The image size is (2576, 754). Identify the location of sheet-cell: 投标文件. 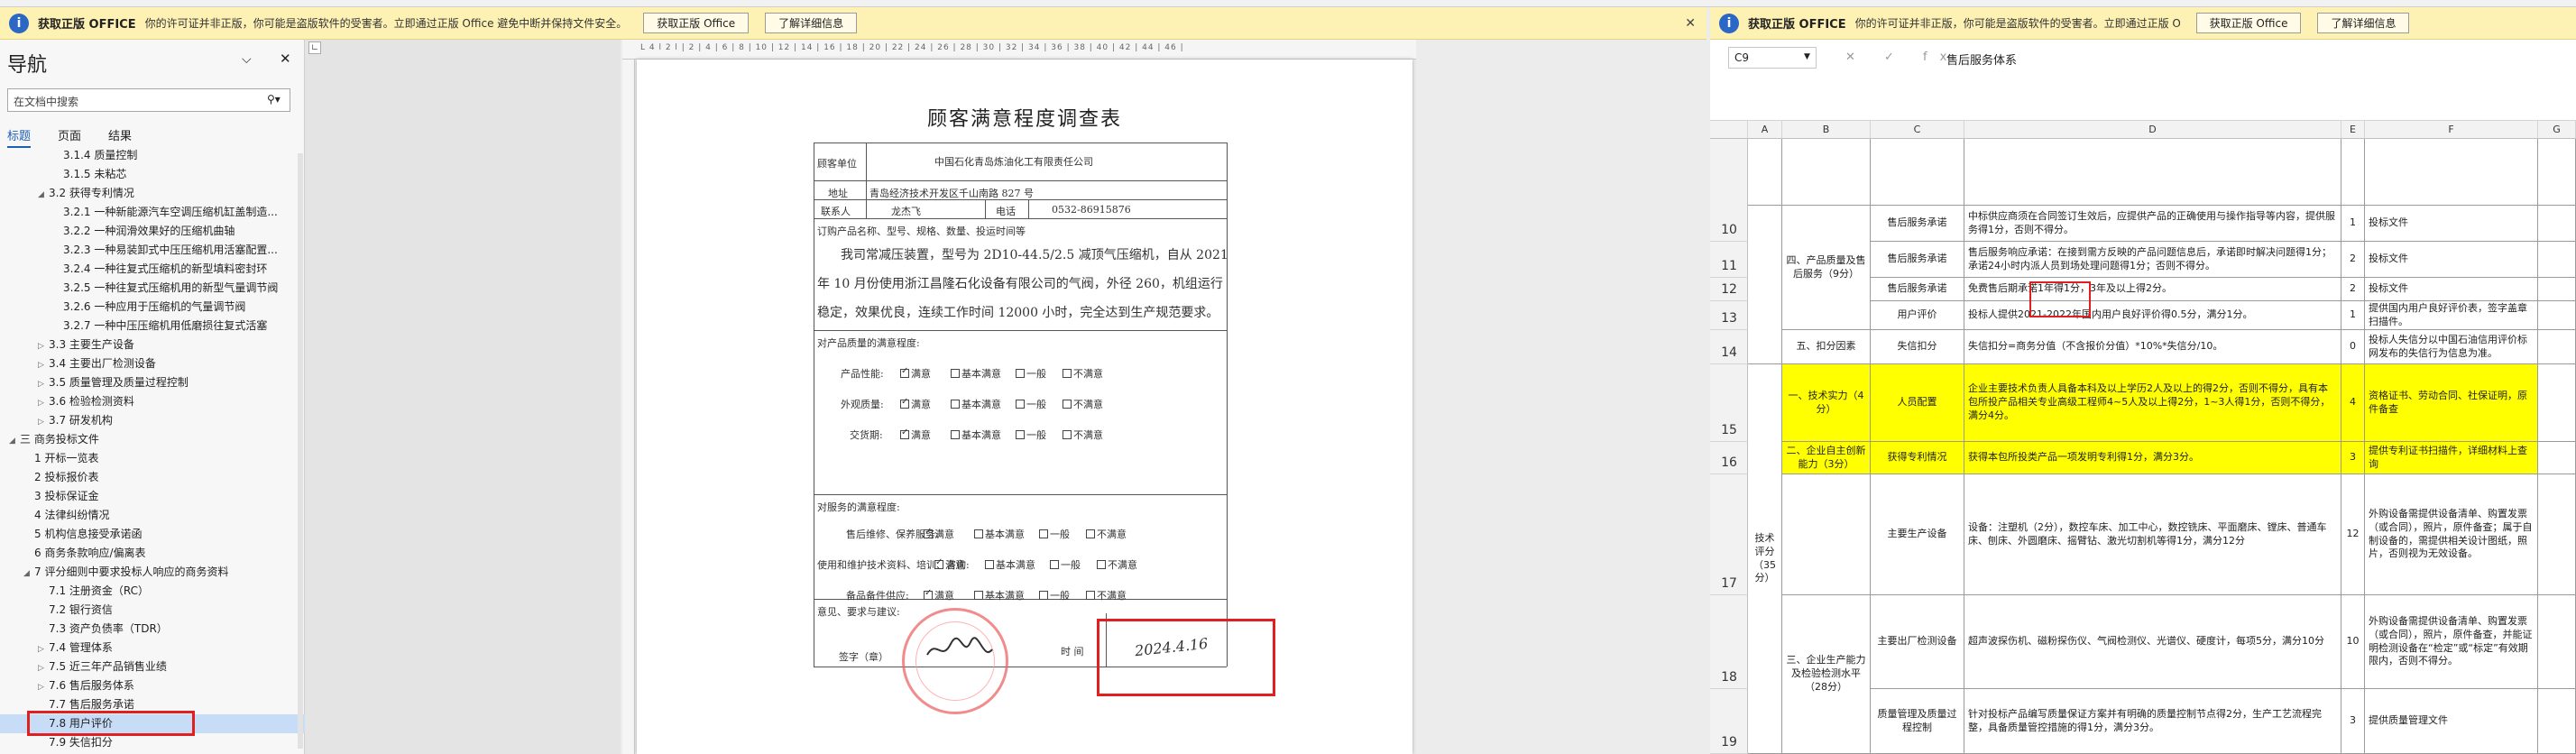
(2451, 224).